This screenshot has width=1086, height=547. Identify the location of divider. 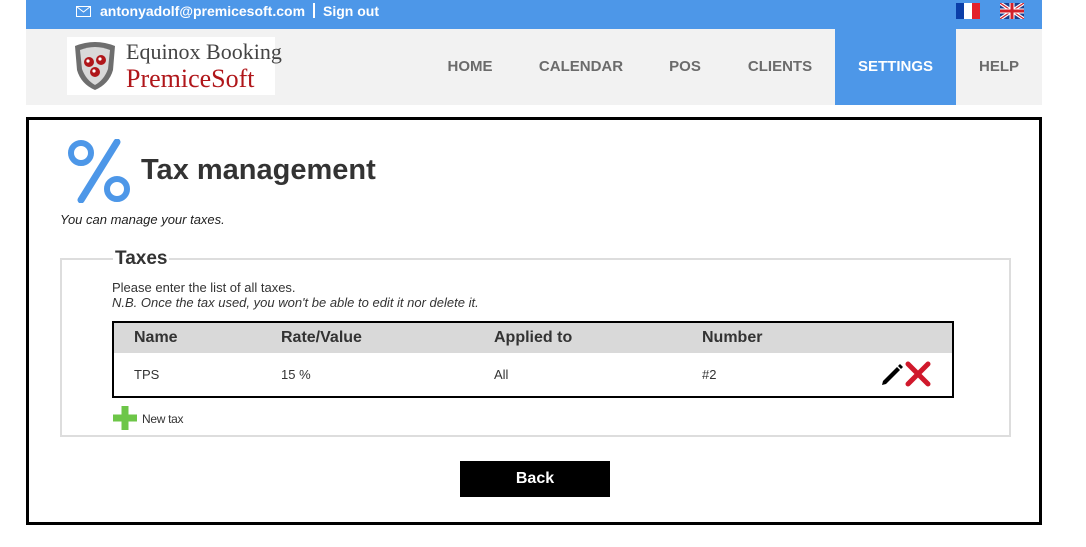
(314, 10).